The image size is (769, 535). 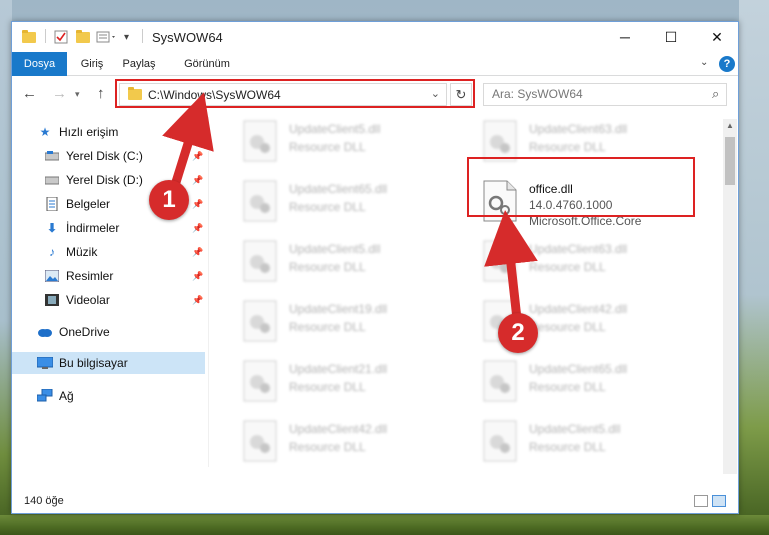 What do you see at coordinates (39, 64) in the screenshot?
I see `tab-file: Dosya` at bounding box center [39, 64].